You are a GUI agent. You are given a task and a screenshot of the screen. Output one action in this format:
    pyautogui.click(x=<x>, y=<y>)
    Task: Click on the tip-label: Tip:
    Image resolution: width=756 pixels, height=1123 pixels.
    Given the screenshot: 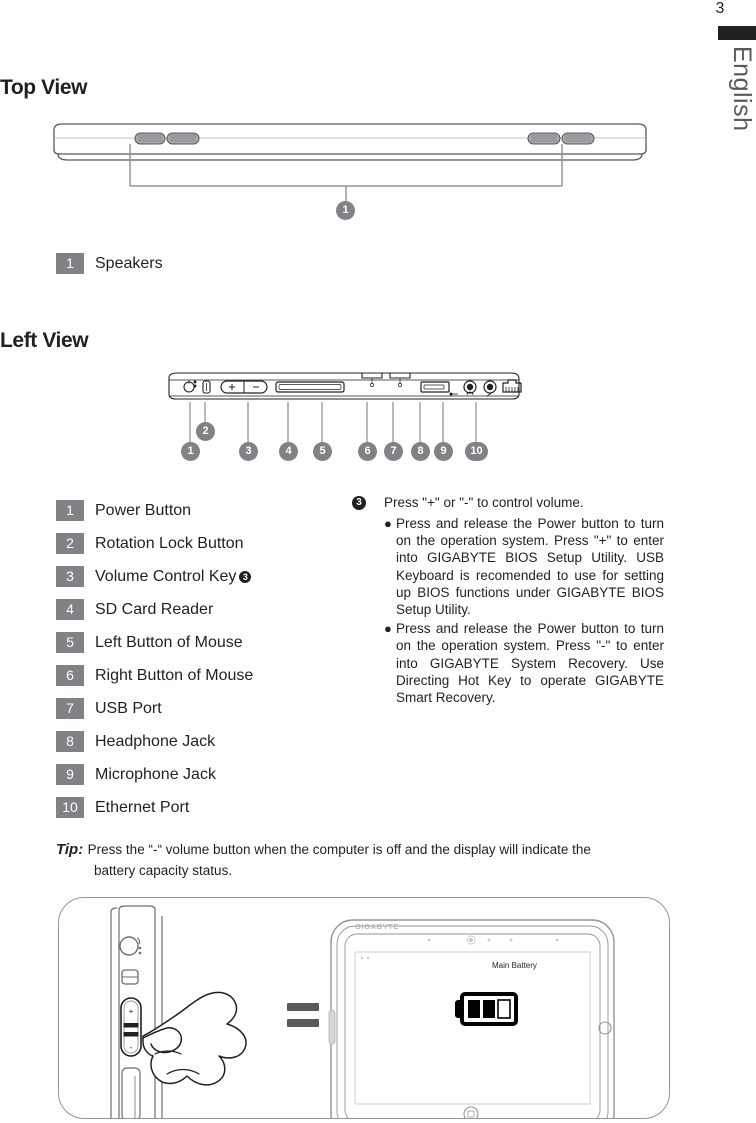 What is the action you would take?
    pyautogui.click(x=70, y=849)
    